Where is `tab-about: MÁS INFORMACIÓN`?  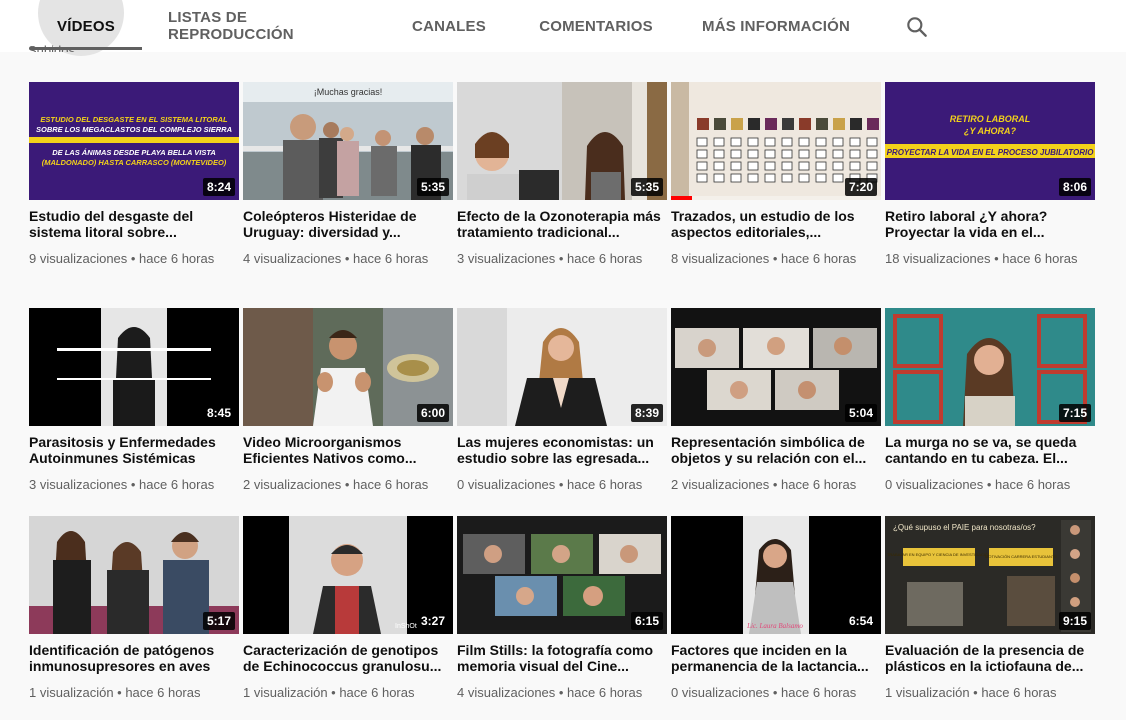
tab-about: MÁS INFORMACIÓN is located at coordinates (776, 26).